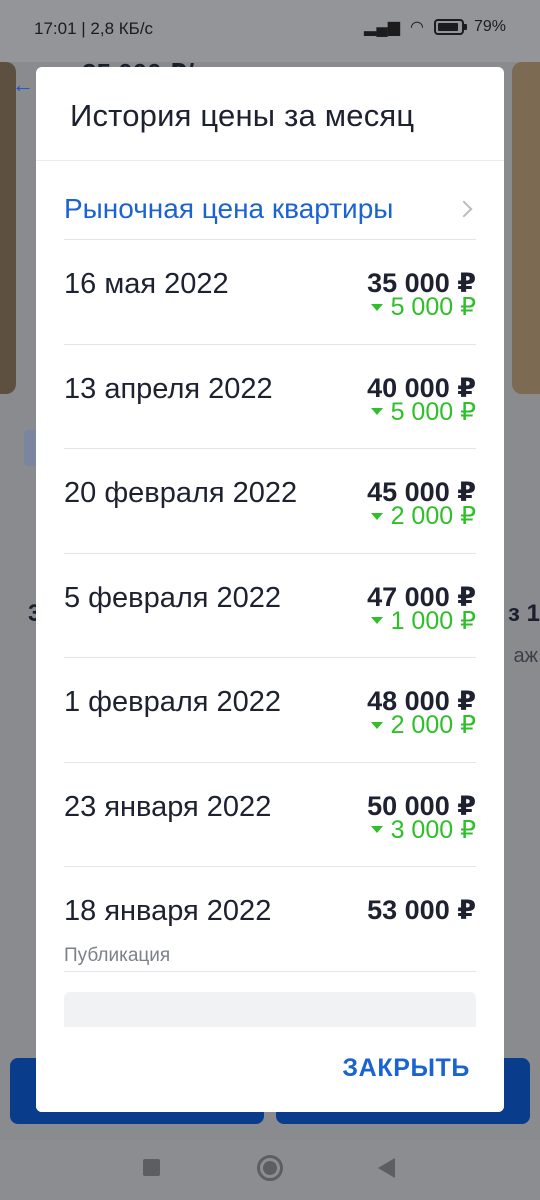 The height and width of the screenshot is (1200, 540). Describe the element at coordinates (8, 228) in the screenshot. I see `background-photo-left` at that location.